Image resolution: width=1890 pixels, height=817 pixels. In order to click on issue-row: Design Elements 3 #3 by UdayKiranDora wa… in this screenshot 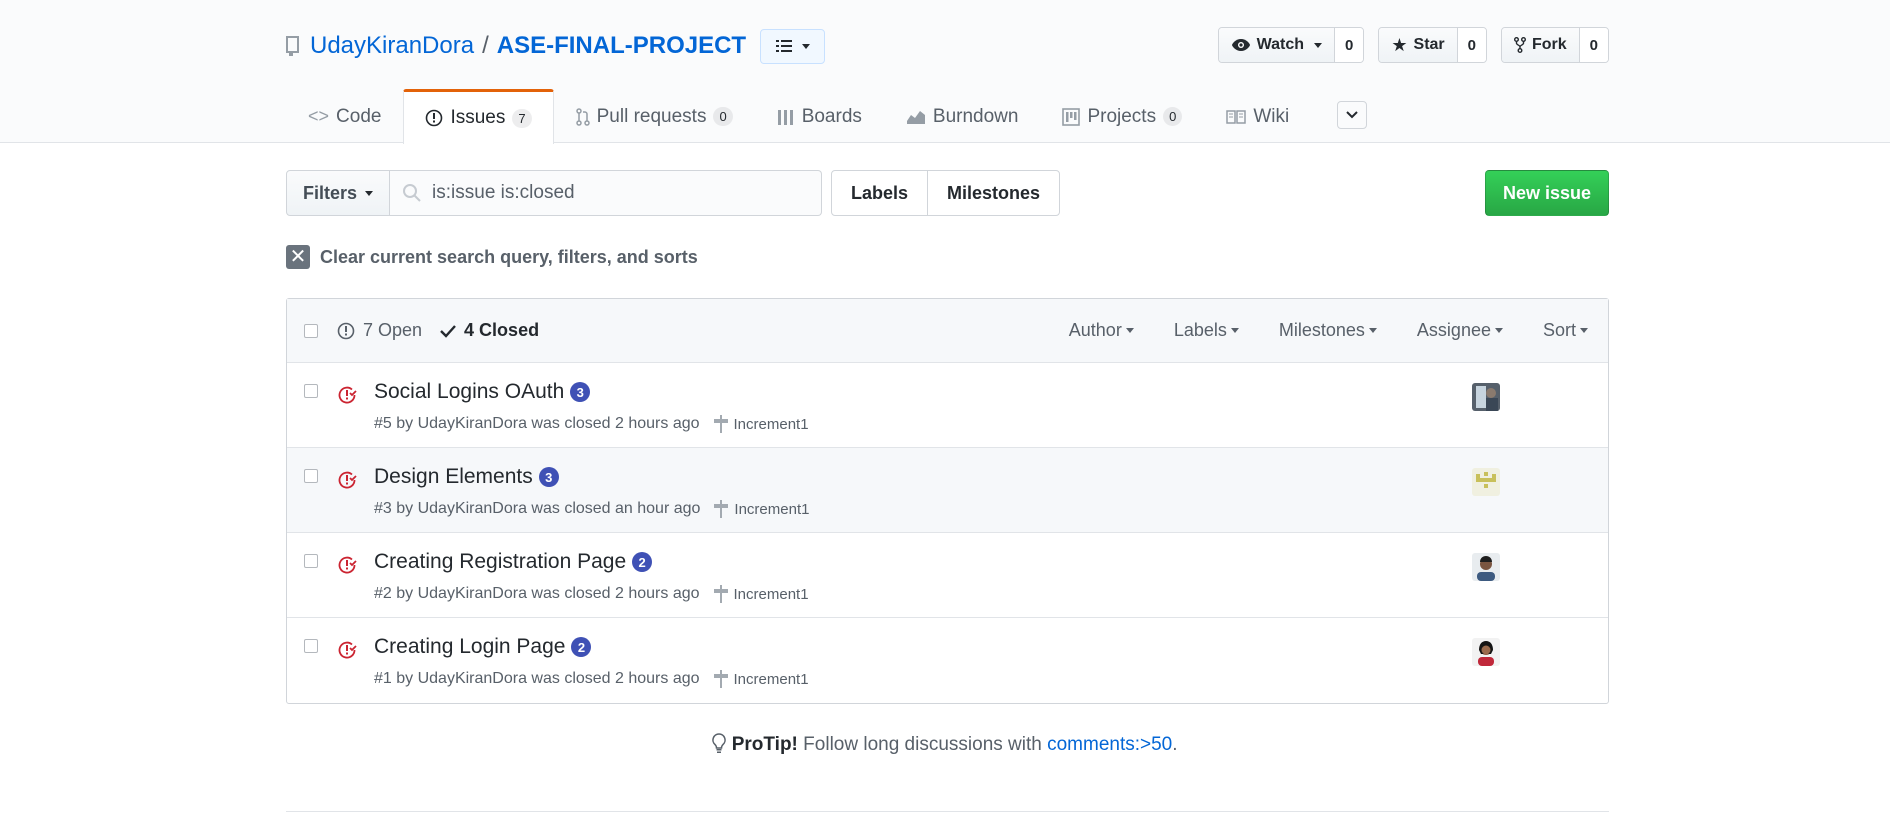, I will do `click(947, 490)`.